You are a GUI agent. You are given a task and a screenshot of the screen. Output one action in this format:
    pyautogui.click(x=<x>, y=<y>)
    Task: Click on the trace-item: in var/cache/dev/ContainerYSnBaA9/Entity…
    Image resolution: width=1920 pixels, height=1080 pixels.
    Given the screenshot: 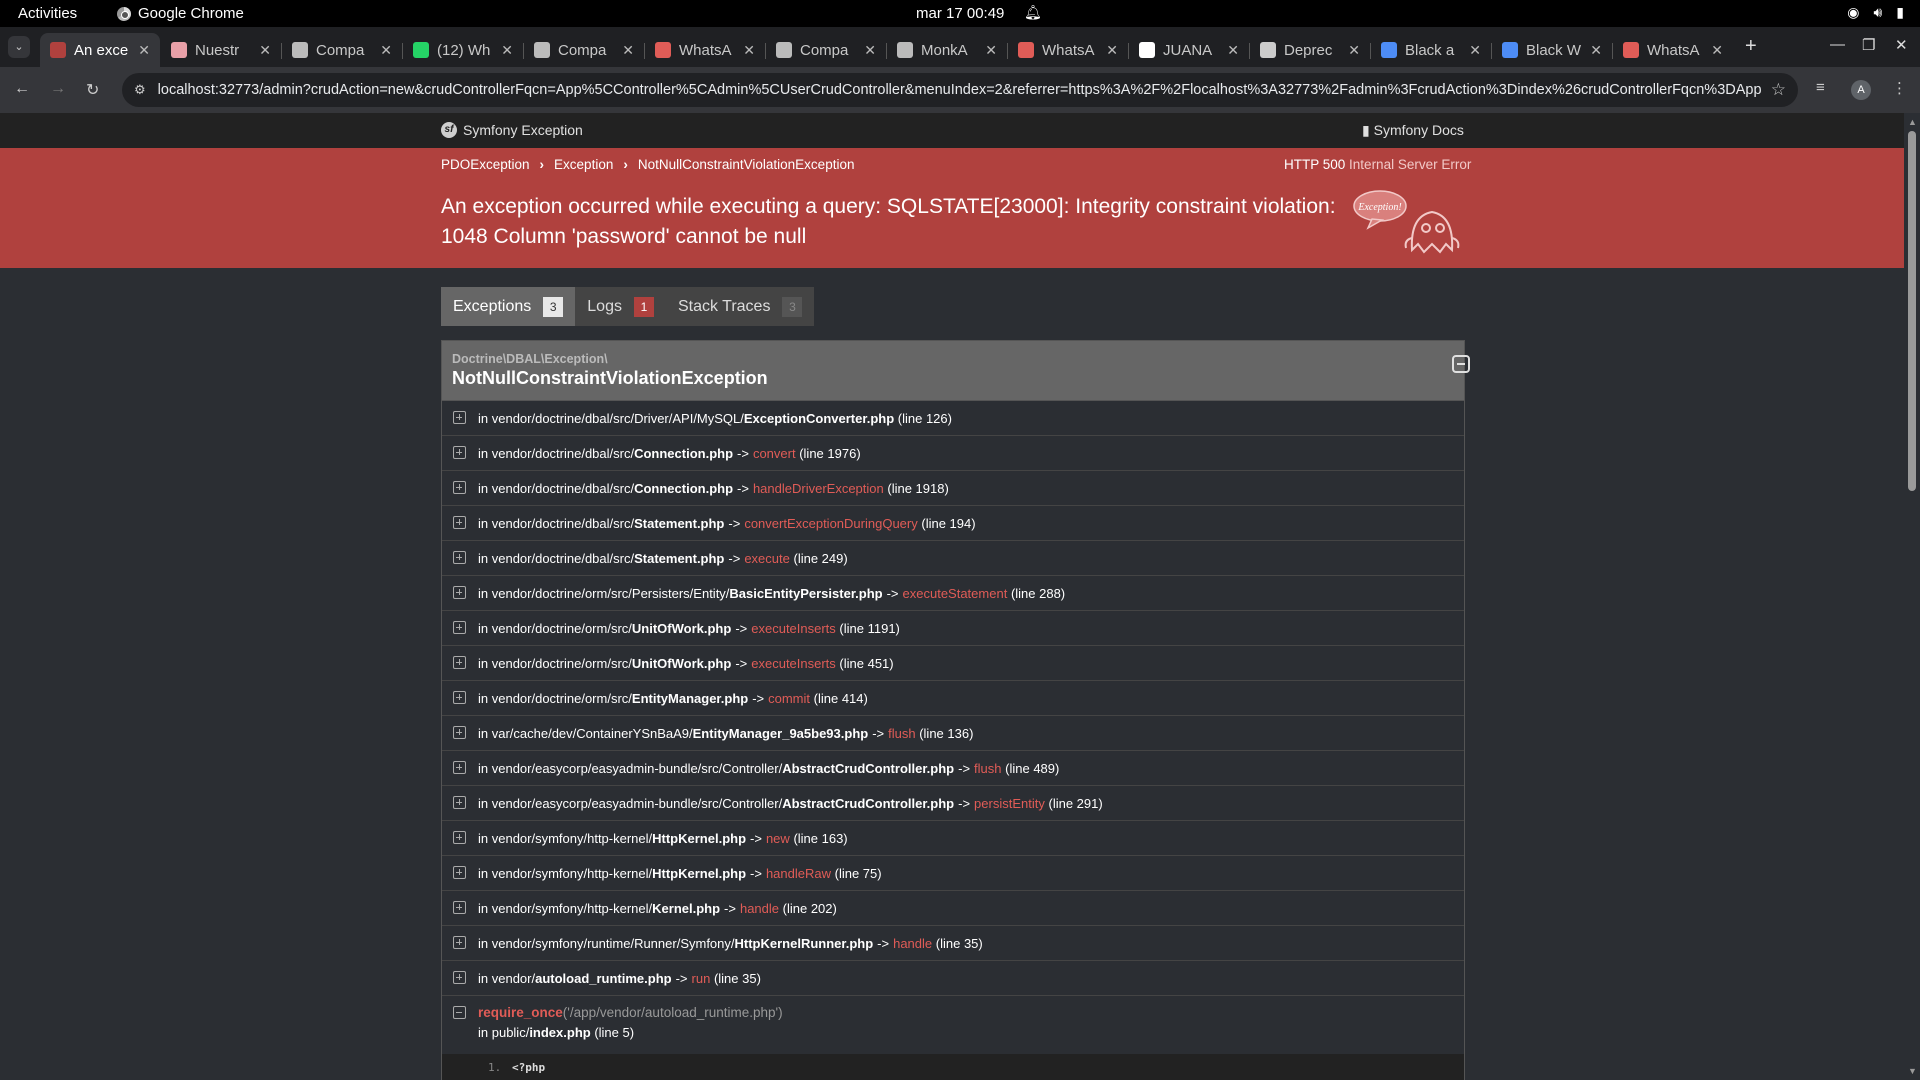 What is the action you would take?
    pyautogui.click(x=953, y=733)
    